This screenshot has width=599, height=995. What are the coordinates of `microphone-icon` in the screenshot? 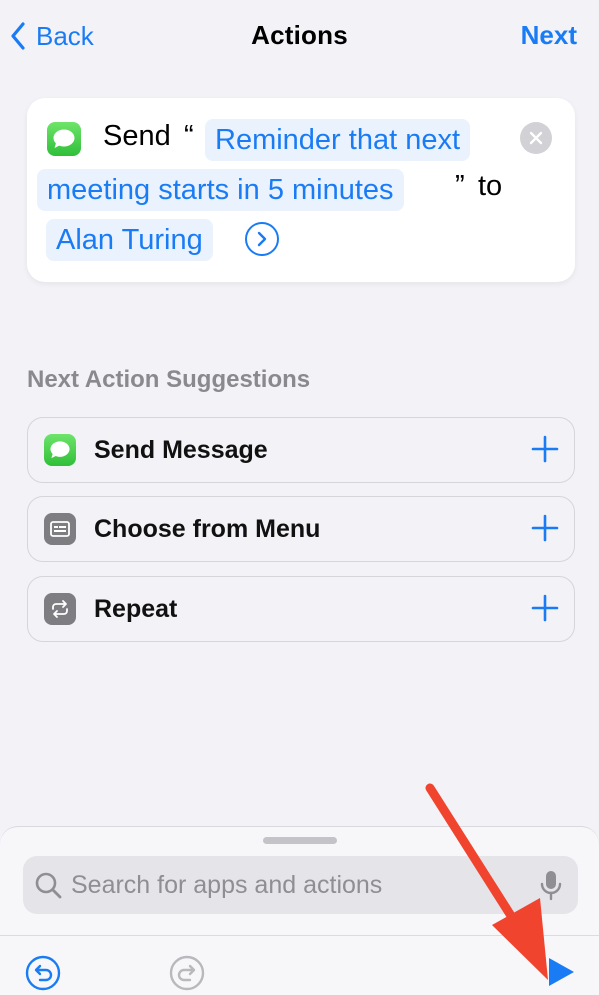 It's located at (551, 885).